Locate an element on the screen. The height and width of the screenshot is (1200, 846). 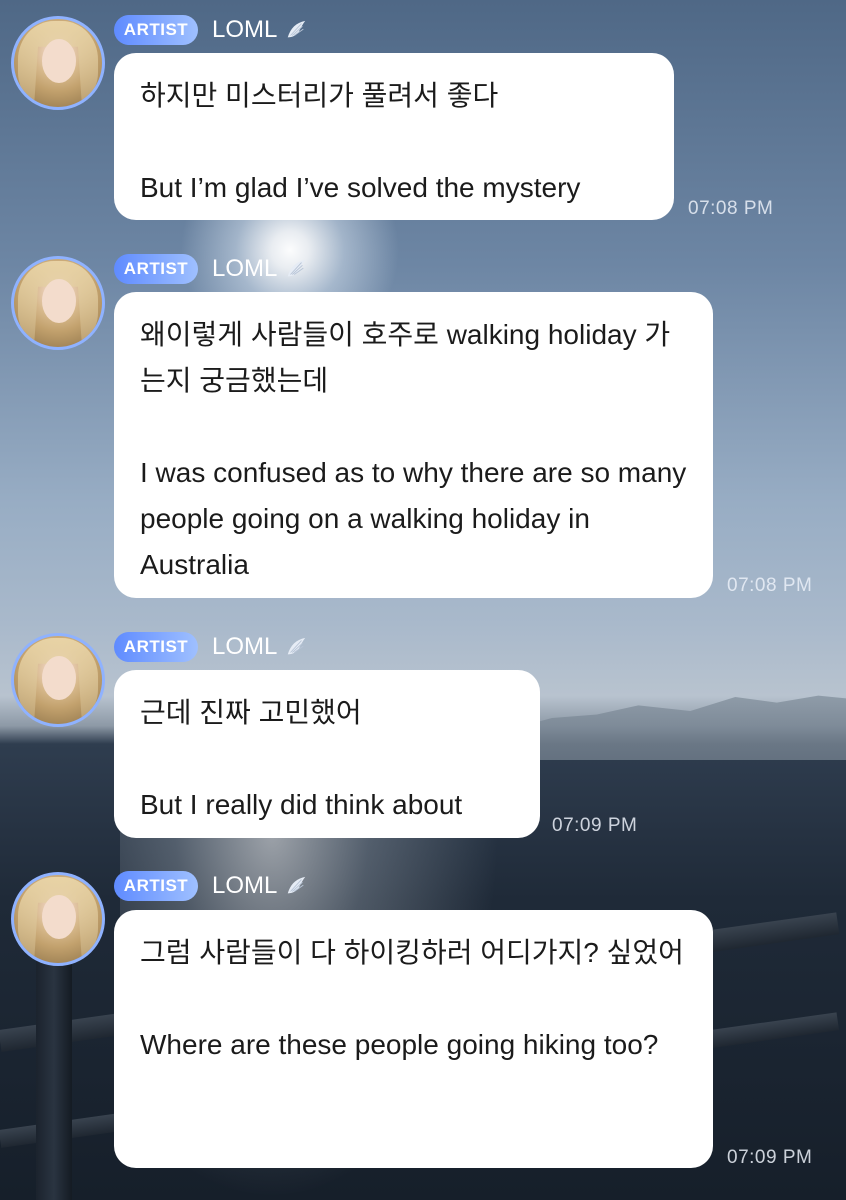
message-english-text: But I’m glad I’ve solved the mystery is located at coordinates (360, 187).